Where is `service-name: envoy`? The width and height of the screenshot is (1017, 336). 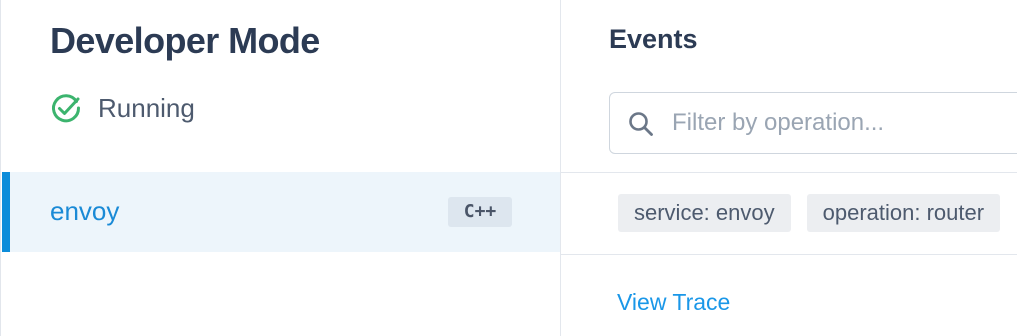
service-name: envoy is located at coordinates (85, 211).